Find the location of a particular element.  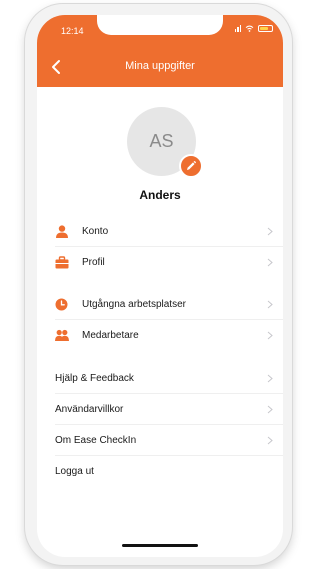

edit-avatar-button is located at coordinates (191, 166).